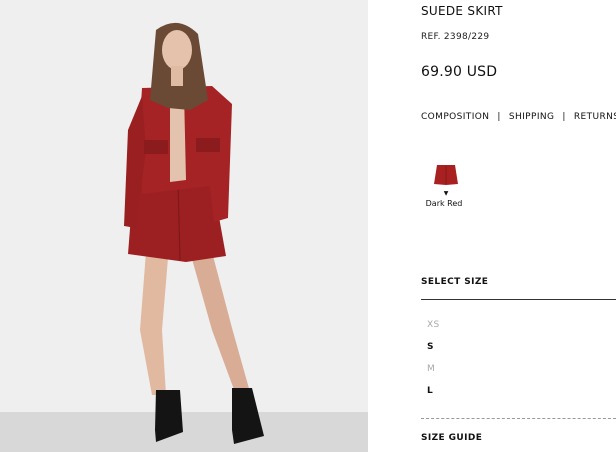 The height and width of the screenshot is (452, 616). I want to click on product-price: 69.90 USD, so click(459, 72).